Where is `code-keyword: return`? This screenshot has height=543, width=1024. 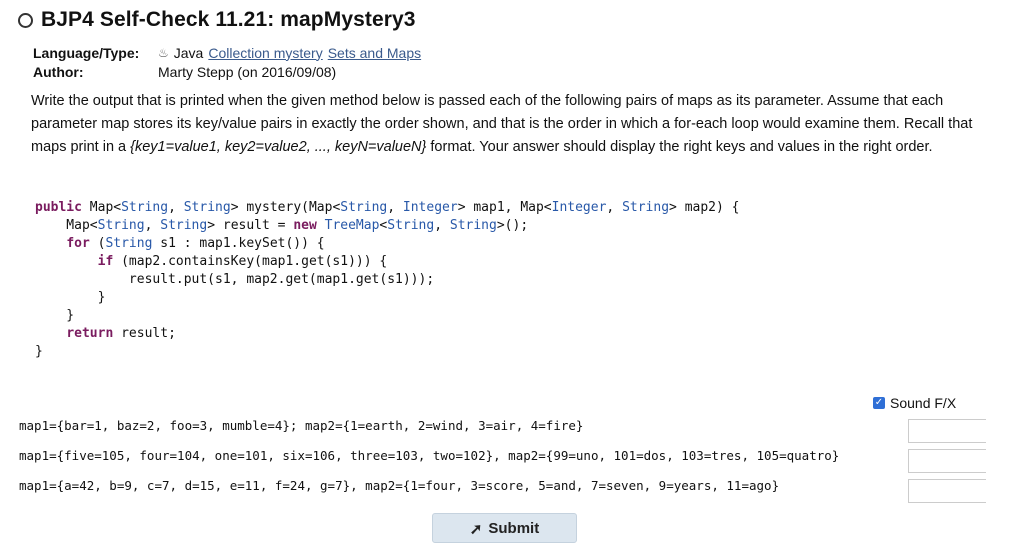 code-keyword: return is located at coordinates (90, 333).